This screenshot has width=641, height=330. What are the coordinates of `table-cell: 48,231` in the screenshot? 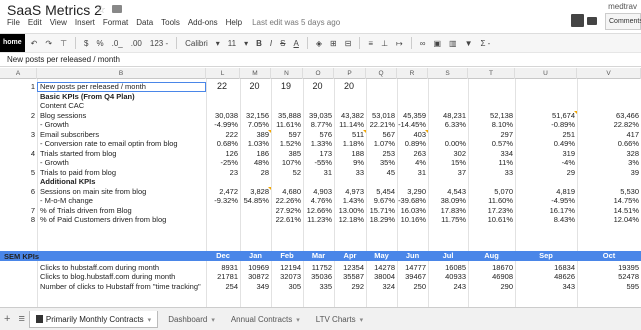 It's located at (448, 116).